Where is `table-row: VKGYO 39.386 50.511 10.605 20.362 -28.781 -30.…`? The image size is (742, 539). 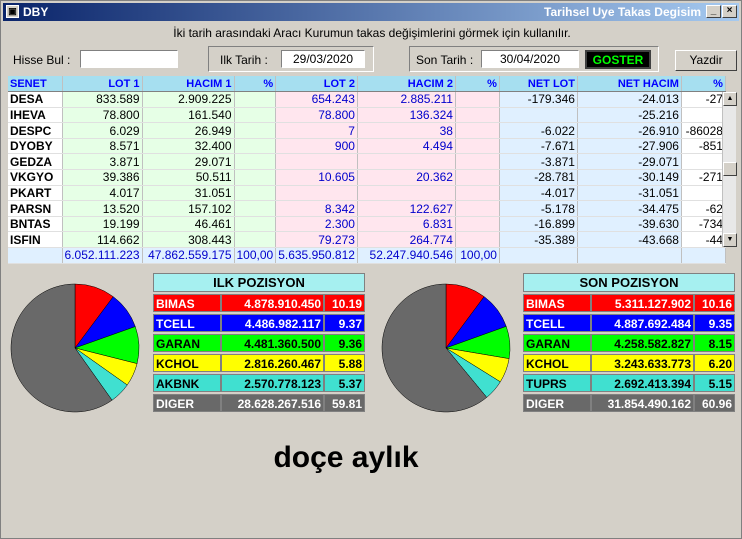 table-row: VKGYO 39.386 50.511 10.605 20.362 -28.781 -30.… is located at coordinates (367, 177).